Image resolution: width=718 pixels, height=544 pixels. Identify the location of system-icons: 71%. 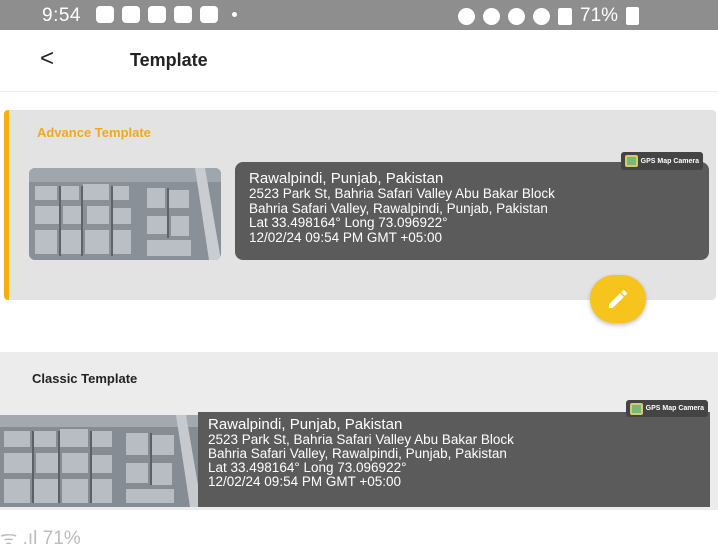
(549, 16).